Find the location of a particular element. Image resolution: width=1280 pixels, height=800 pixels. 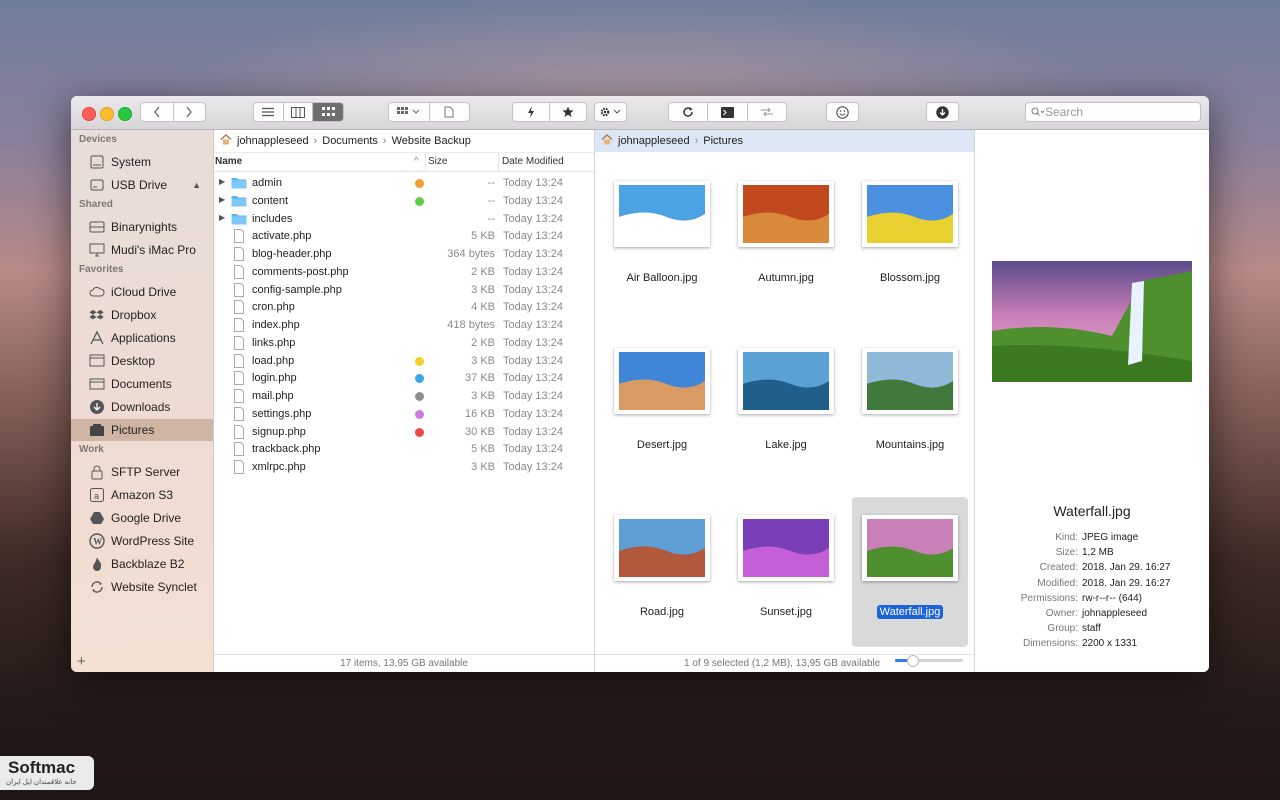

star-icon is located at coordinates (568, 111).